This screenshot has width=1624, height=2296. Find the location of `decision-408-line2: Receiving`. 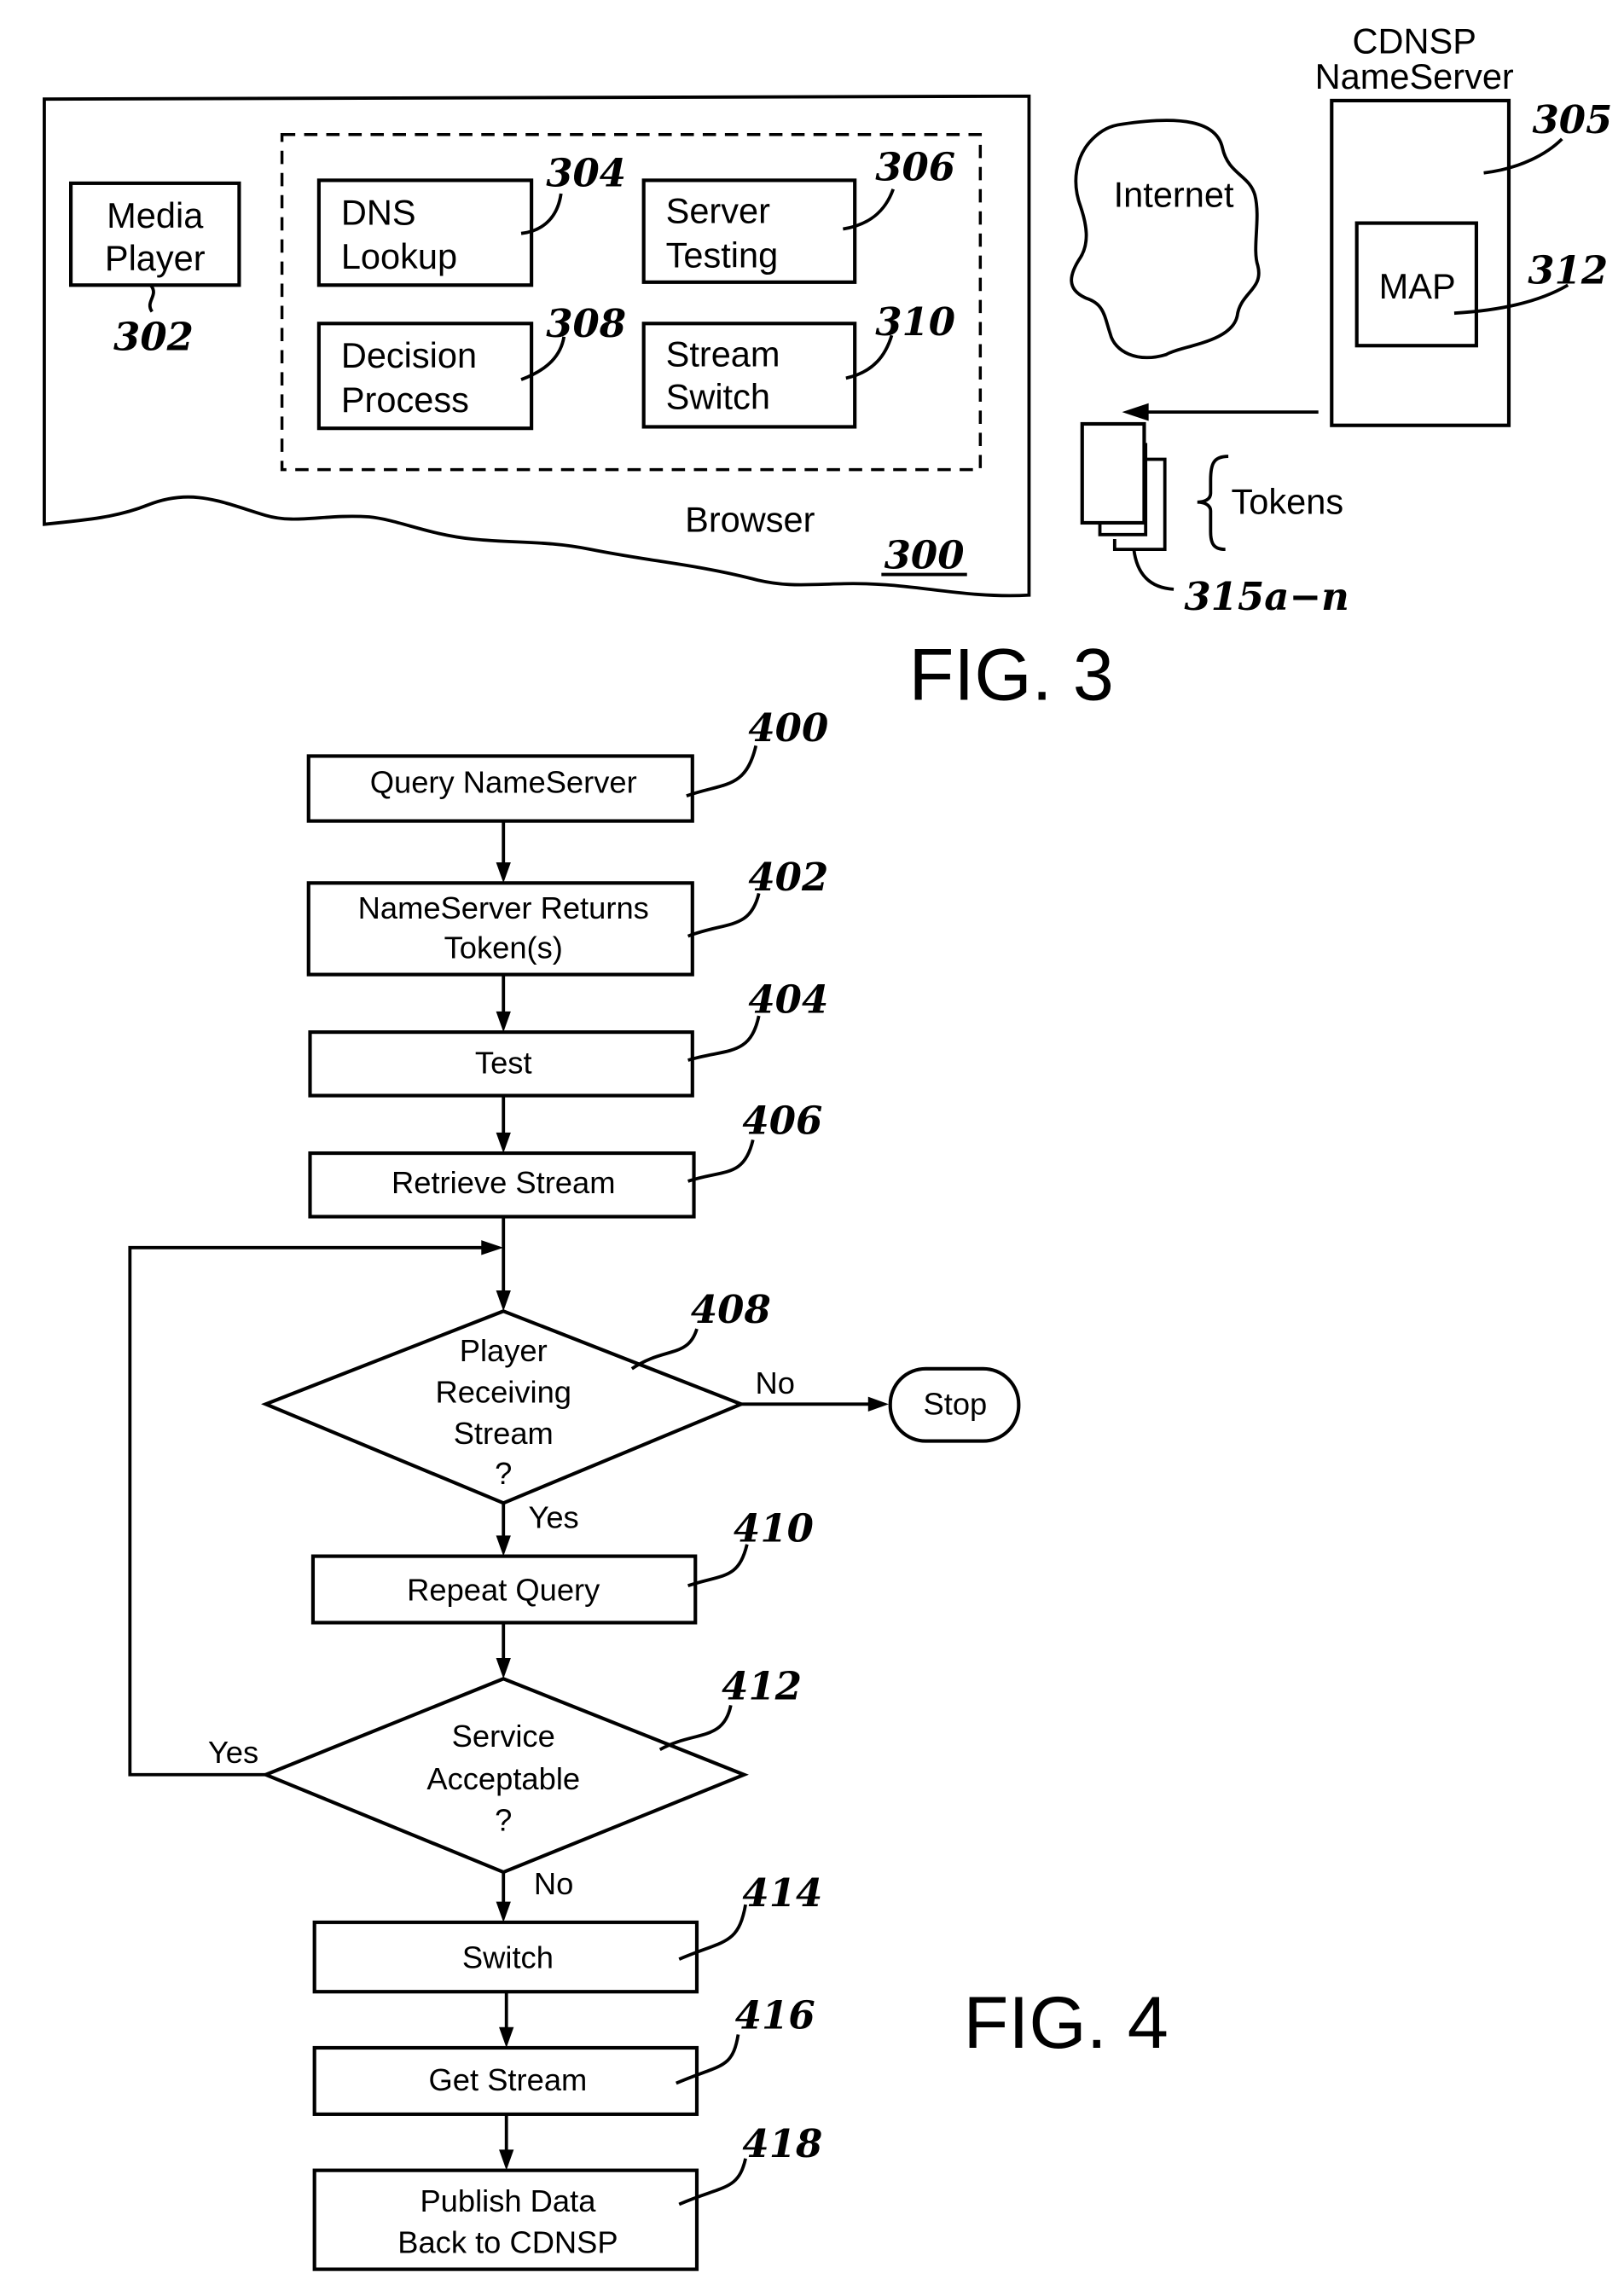

decision-408-line2: Receiving is located at coordinates (503, 1392).